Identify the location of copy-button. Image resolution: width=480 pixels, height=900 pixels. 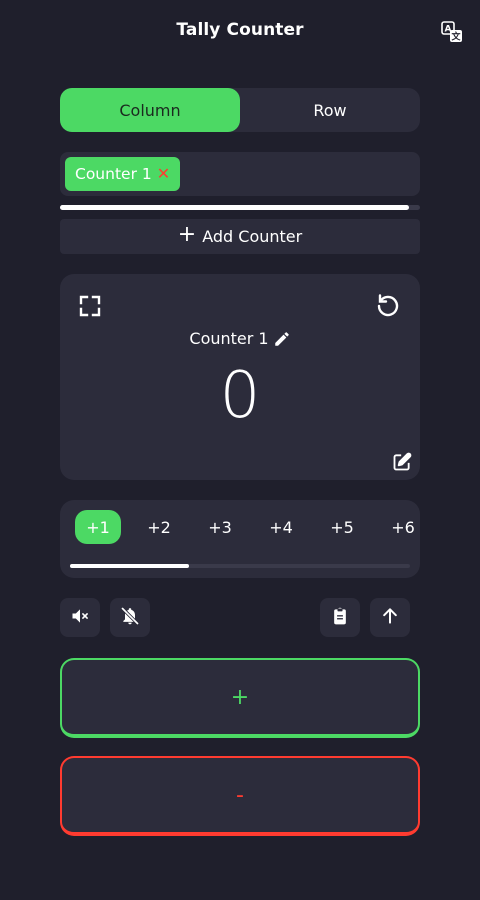
(340, 617).